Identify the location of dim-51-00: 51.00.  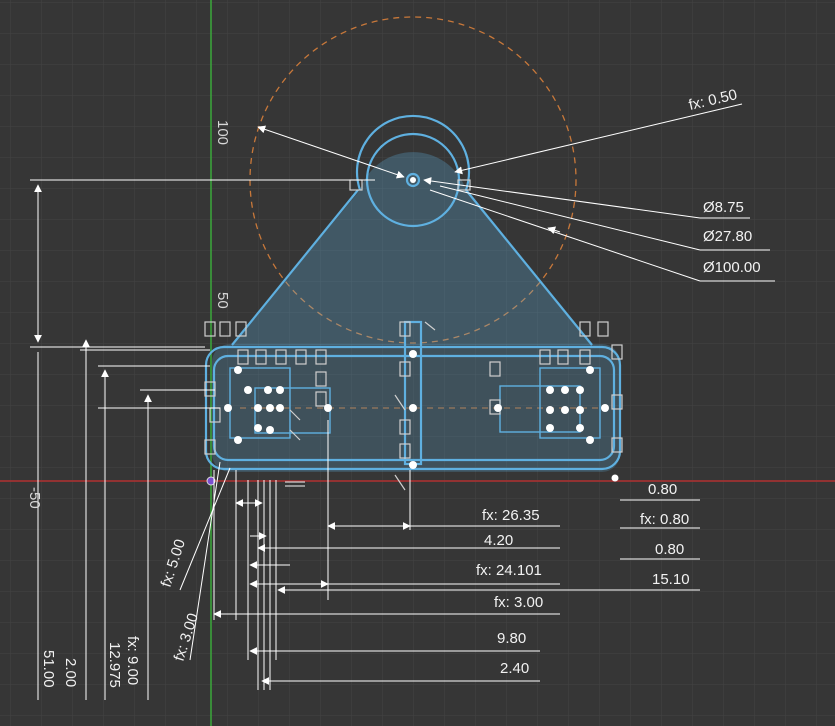
(48, 669).